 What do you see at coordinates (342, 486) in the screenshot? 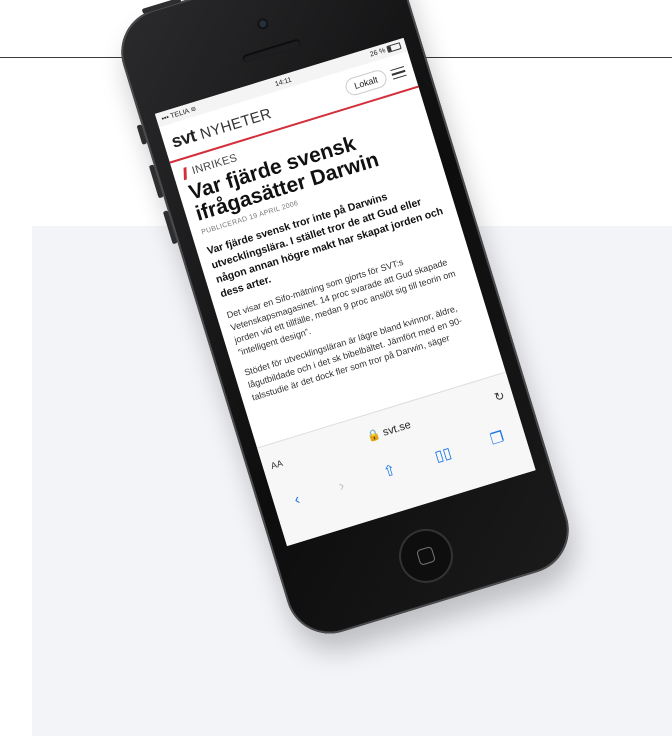
I see `forward-icon: ›` at bounding box center [342, 486].